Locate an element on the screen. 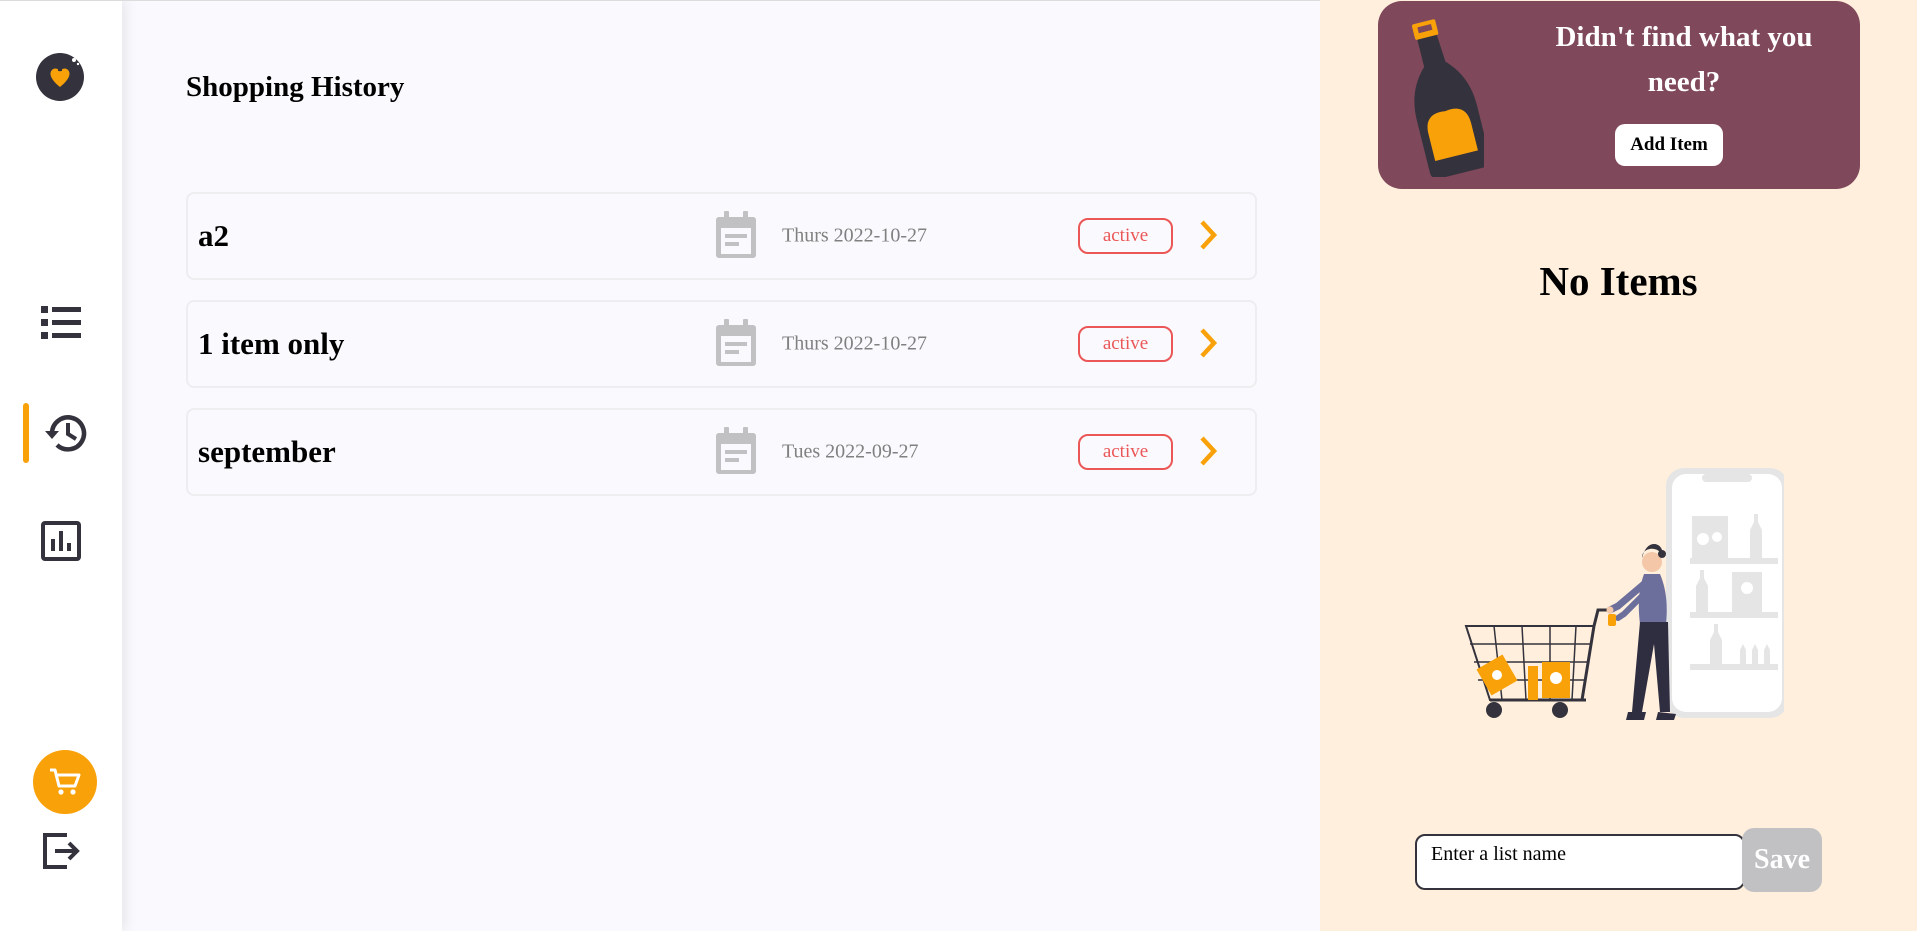  history-name: a2 is located at coordinates (213, 235).